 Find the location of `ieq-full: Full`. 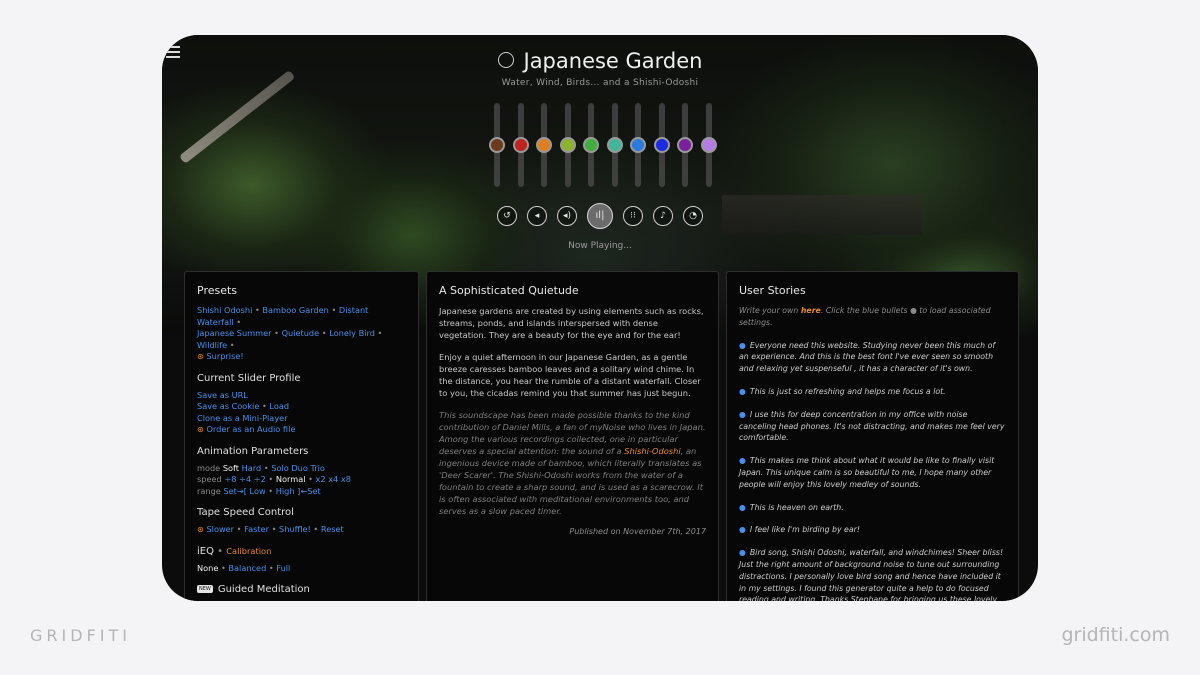

ieq-full: Full is located at coordinates (283, 568).